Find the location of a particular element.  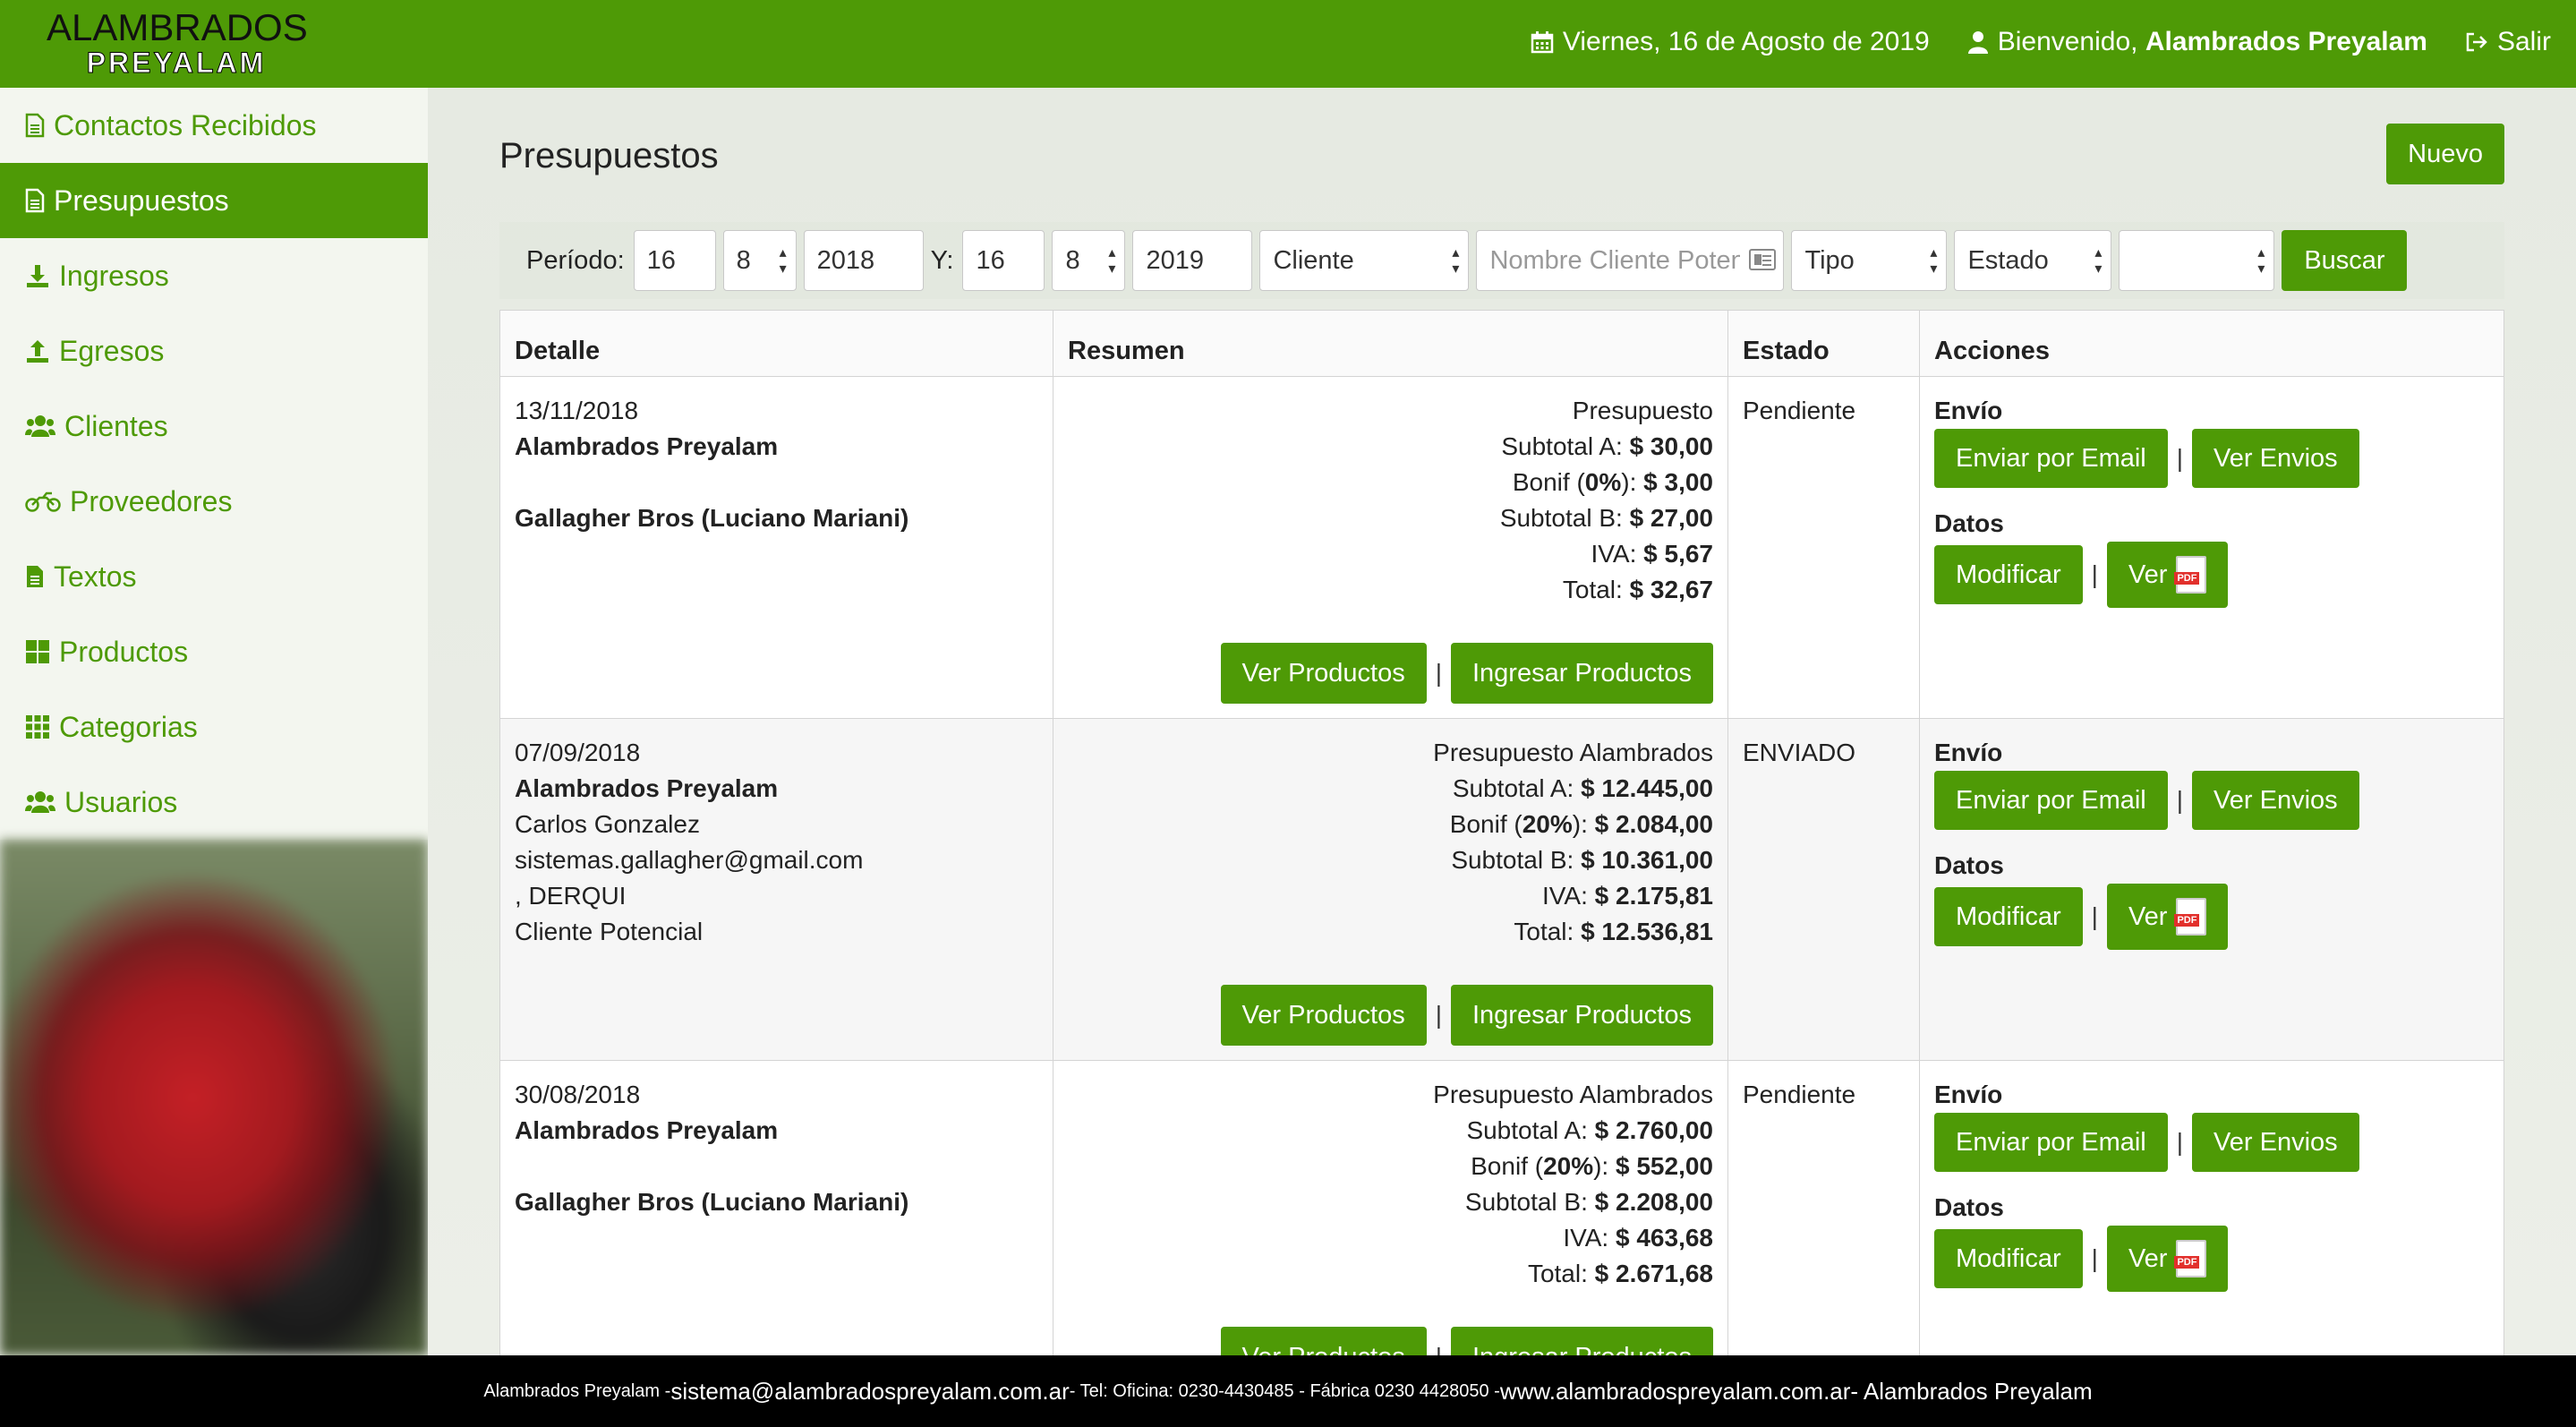

user-icon is located at coordinates (1977, 43).